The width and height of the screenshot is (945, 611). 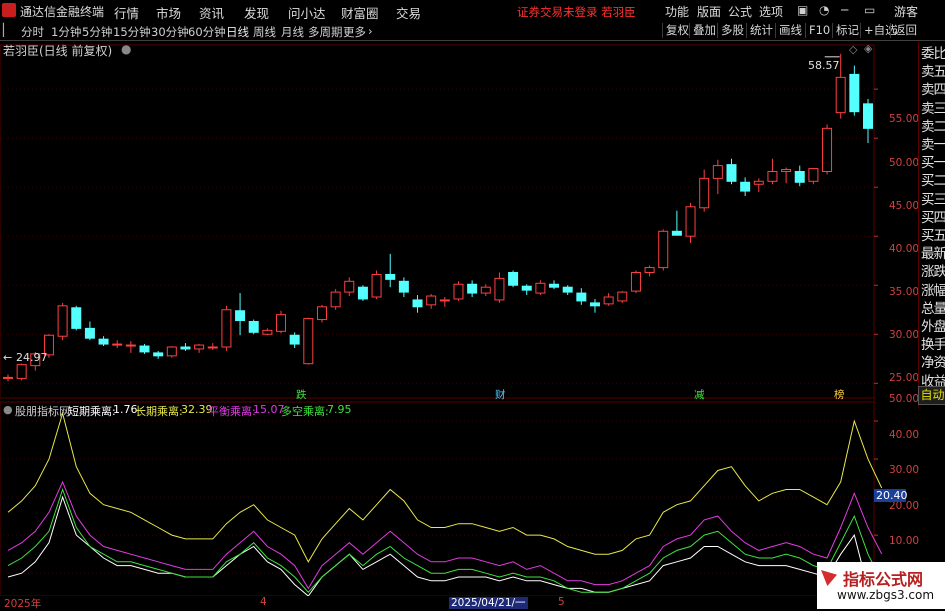 What do you see at coordinates (8, 409) in the screenshot?
I see `indicator-icon: ●` at bounding box center [8, 409].